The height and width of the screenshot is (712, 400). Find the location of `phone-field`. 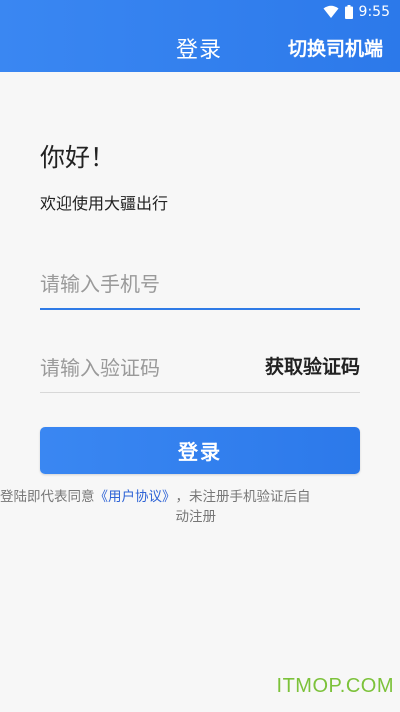

phone-field is located at coordinates (200, 285).